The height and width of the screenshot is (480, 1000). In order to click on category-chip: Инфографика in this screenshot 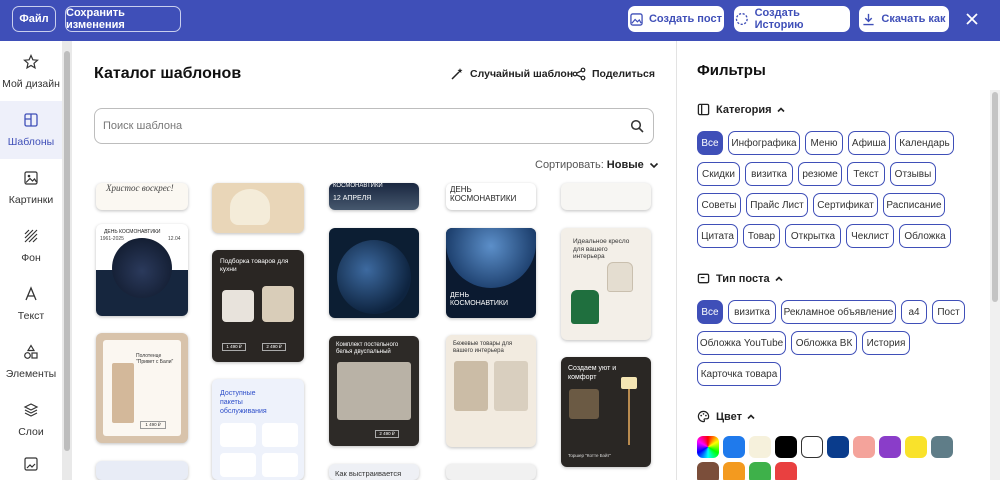, I will do `click(764, 143)`.